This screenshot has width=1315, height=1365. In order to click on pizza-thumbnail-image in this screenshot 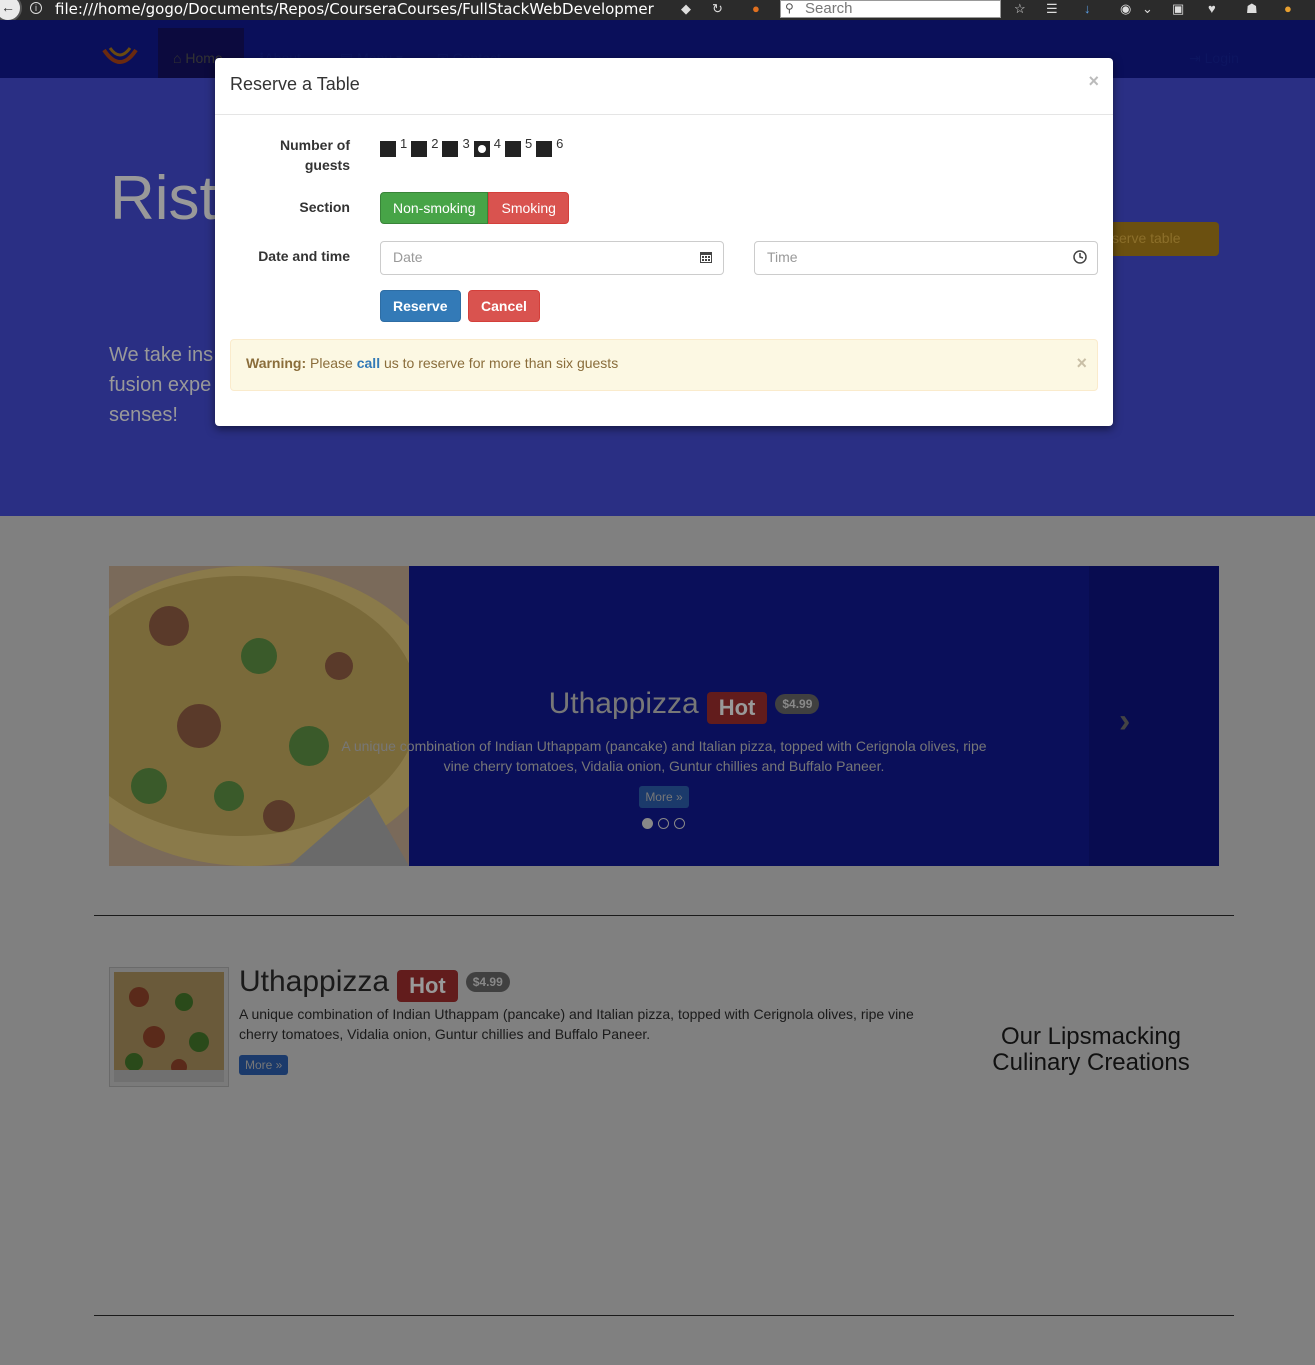, I will do `click(169, 1027)`.